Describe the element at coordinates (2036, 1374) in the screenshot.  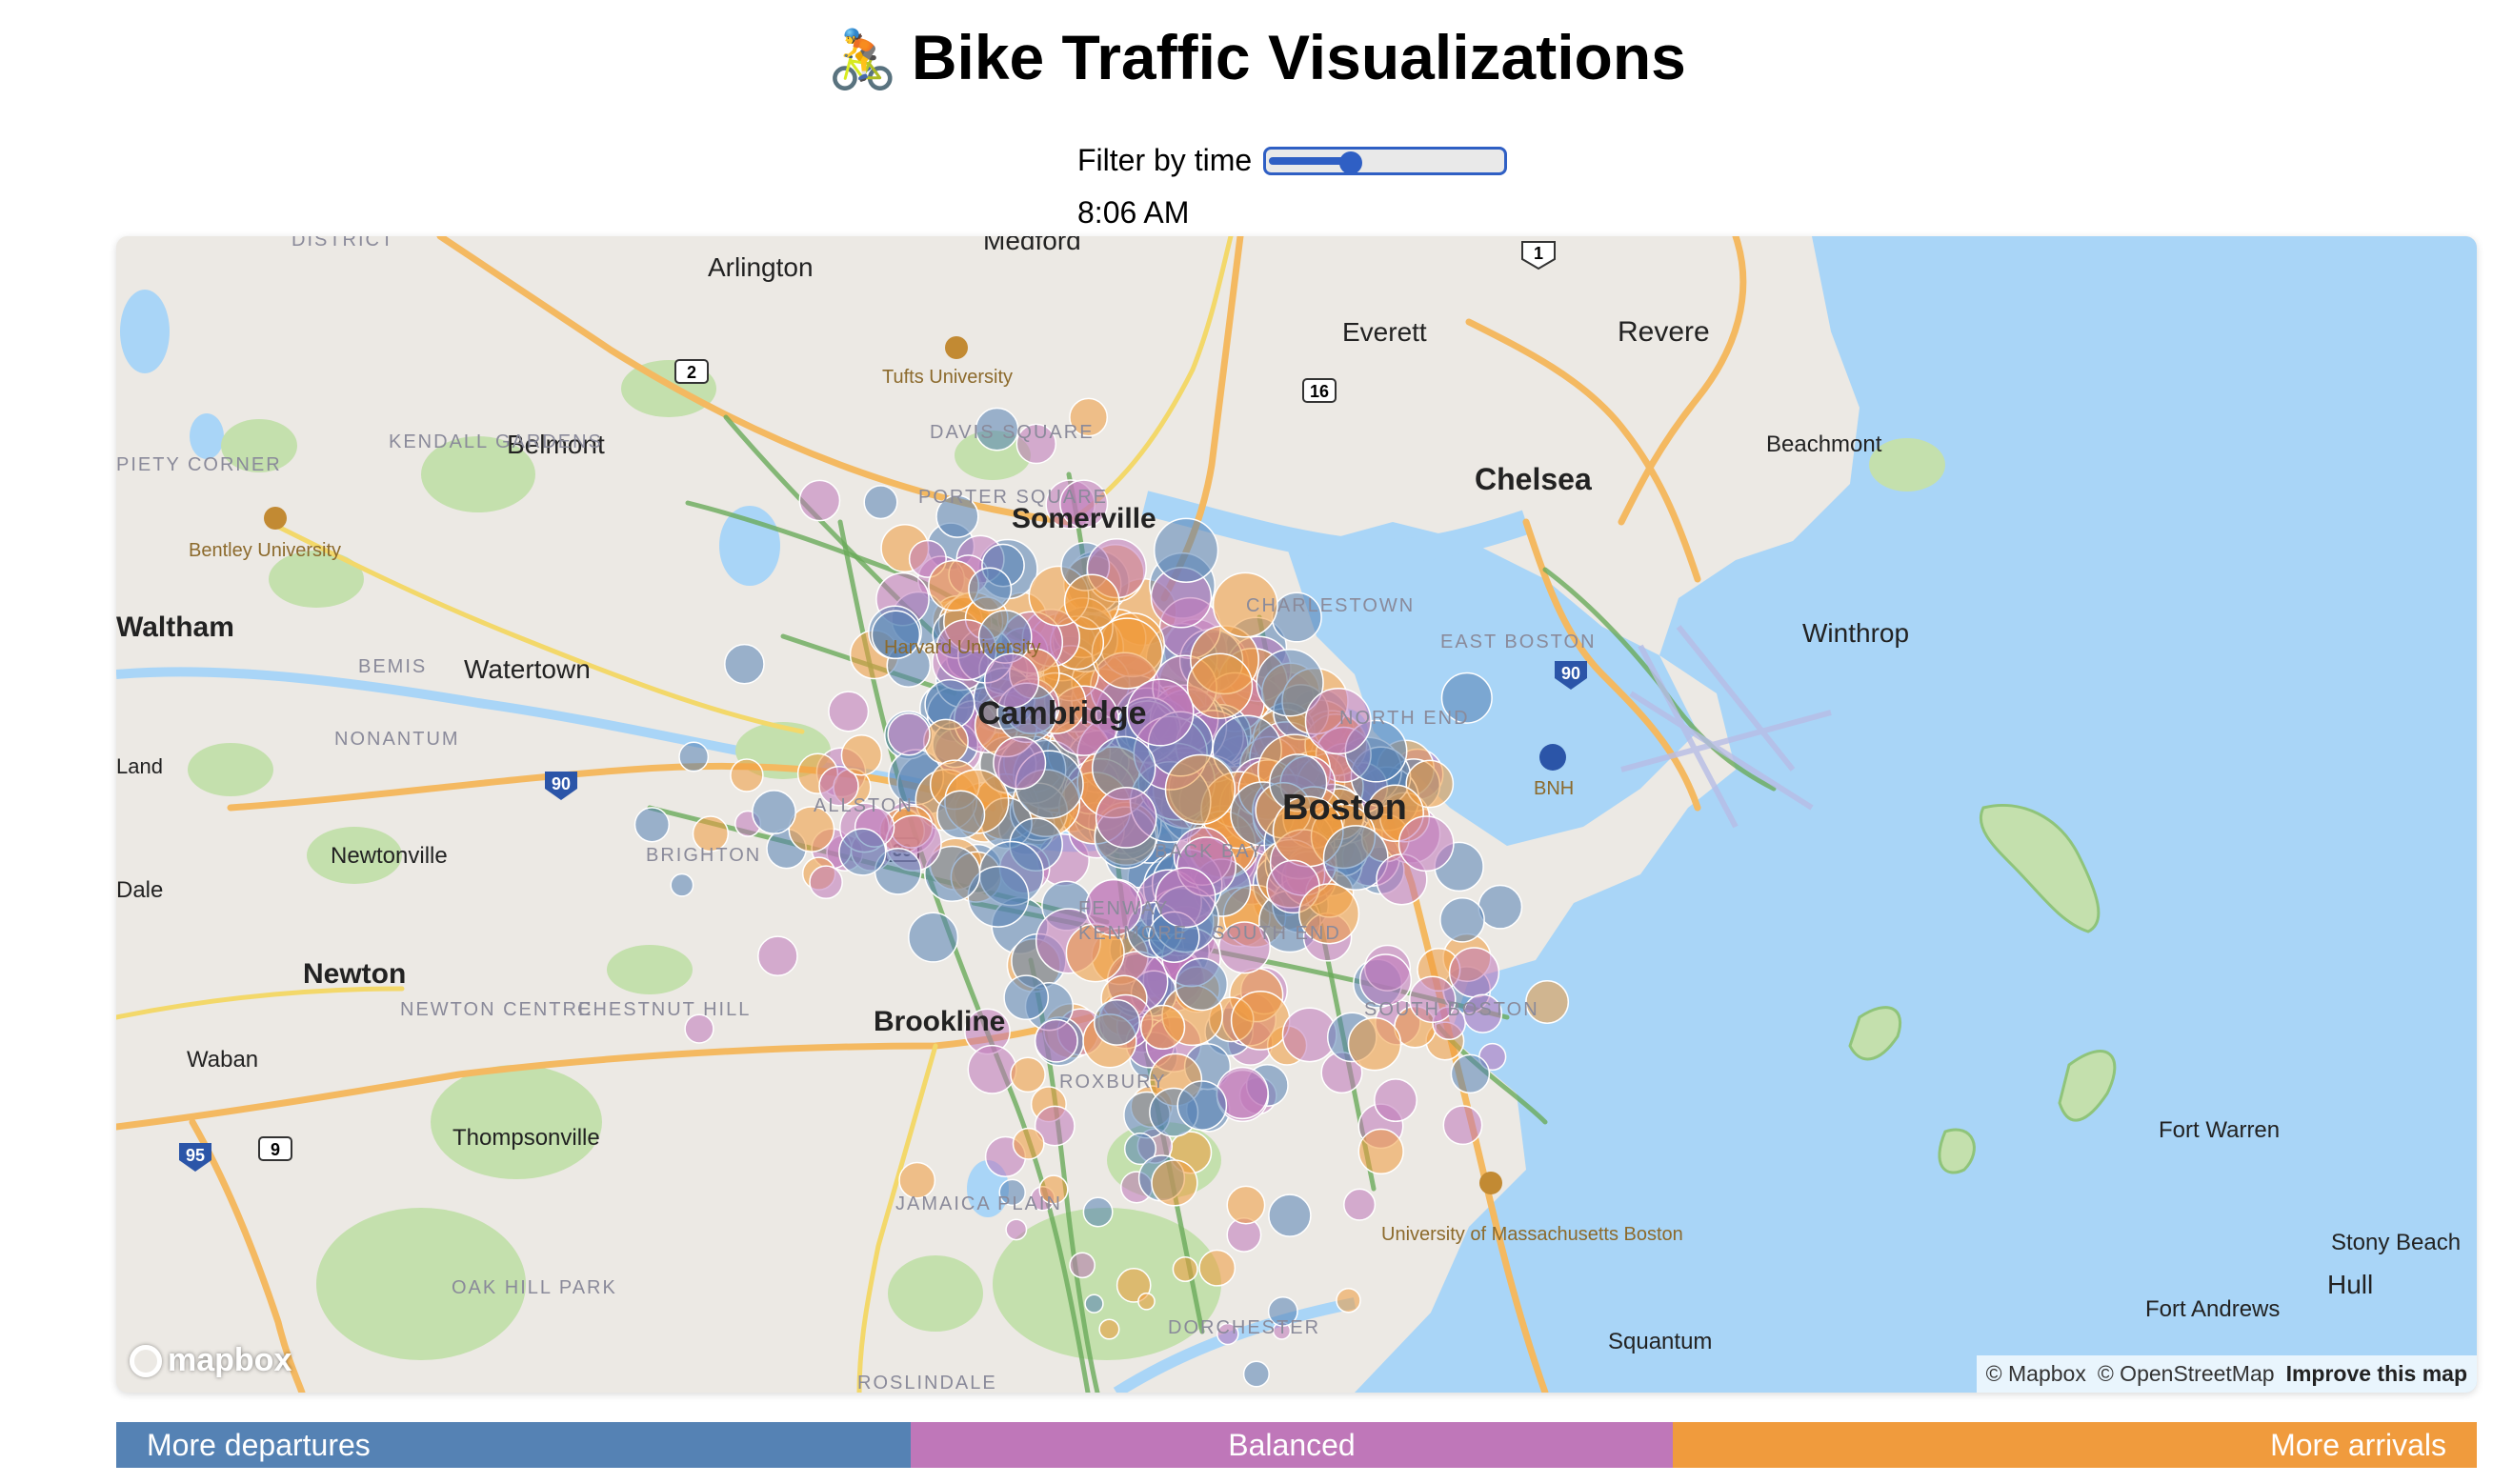
I see `attribution-mapbox-link: © Mapbox` at that location.